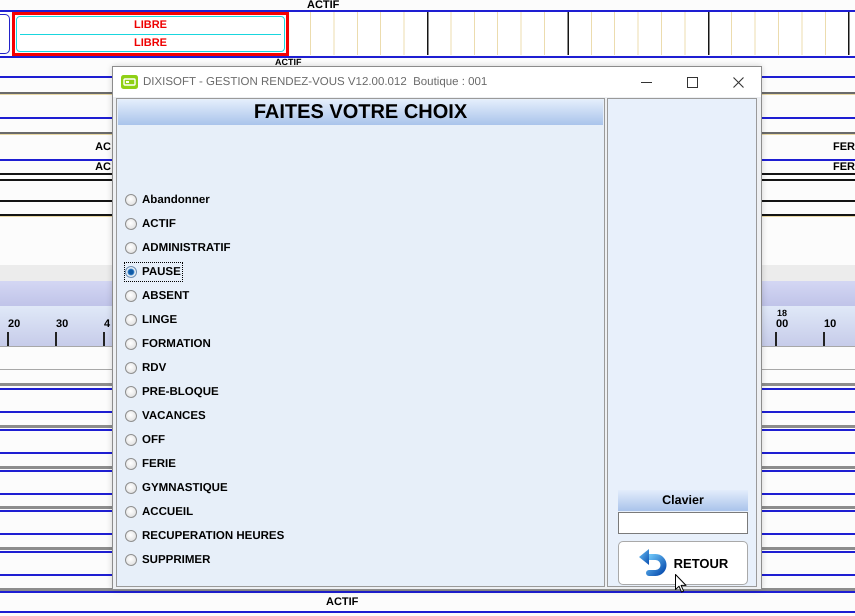  I want to click on radio-option: OFF, so click(145, 440).